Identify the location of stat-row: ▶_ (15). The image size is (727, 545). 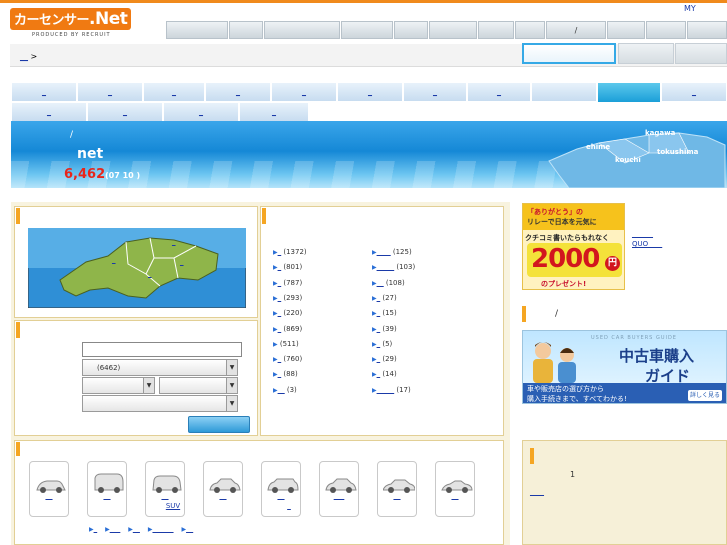
(384, 313).